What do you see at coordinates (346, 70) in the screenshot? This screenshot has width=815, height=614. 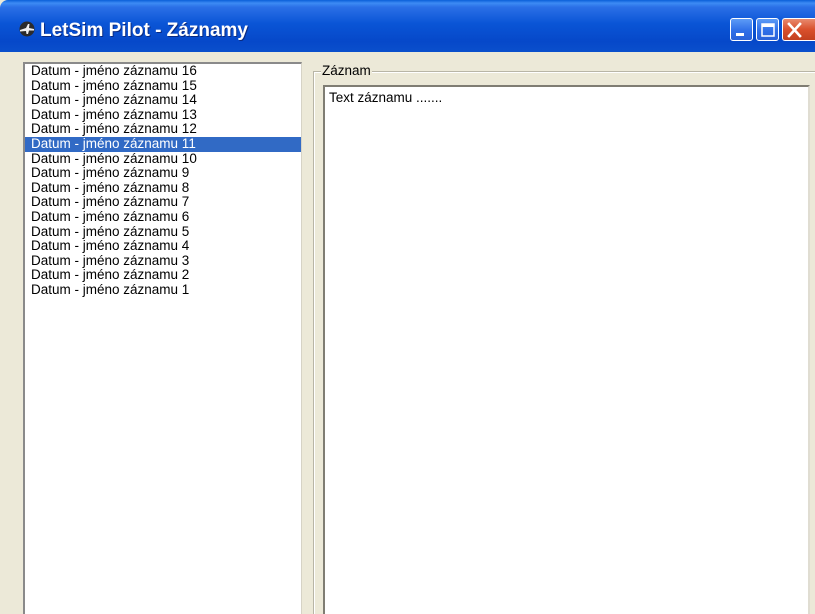 I see `record-groupbox-label: Záznam` at bounding box center [346, 70].